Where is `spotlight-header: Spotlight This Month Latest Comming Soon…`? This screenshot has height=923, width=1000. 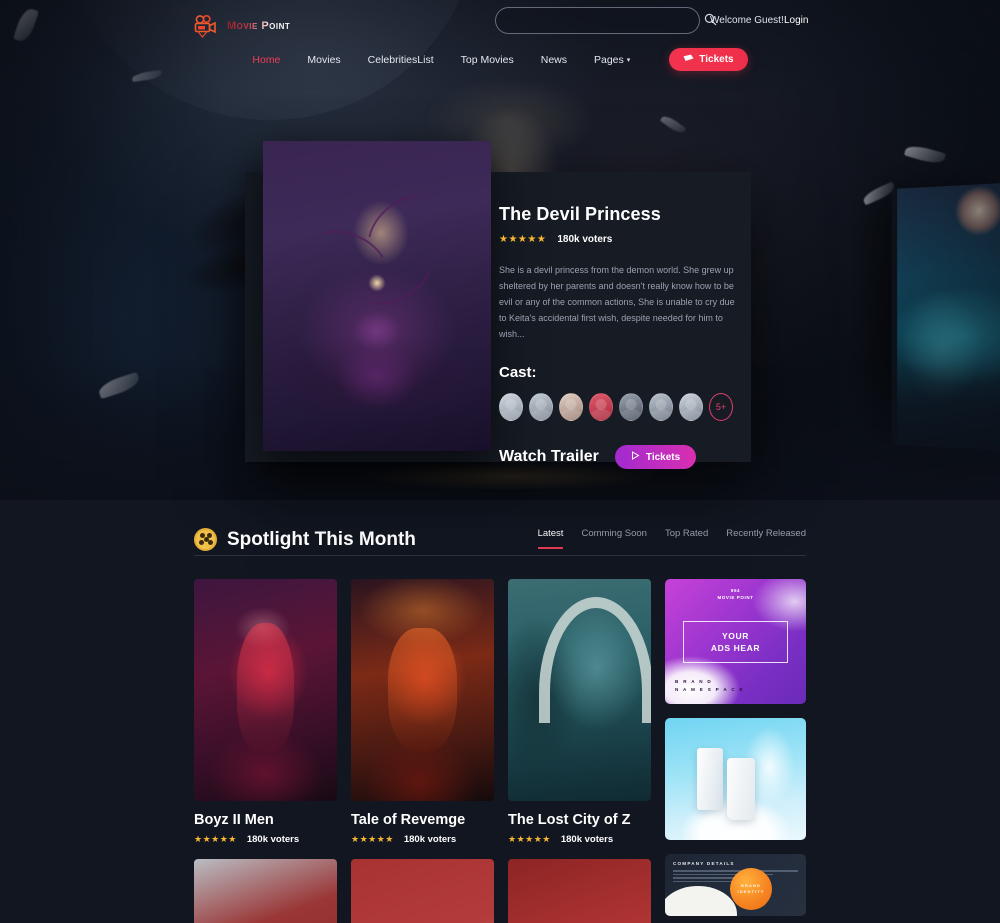
spotlight-header: Spotlight This Month Latest Comming Soon… is located at coordinates (500, 539).